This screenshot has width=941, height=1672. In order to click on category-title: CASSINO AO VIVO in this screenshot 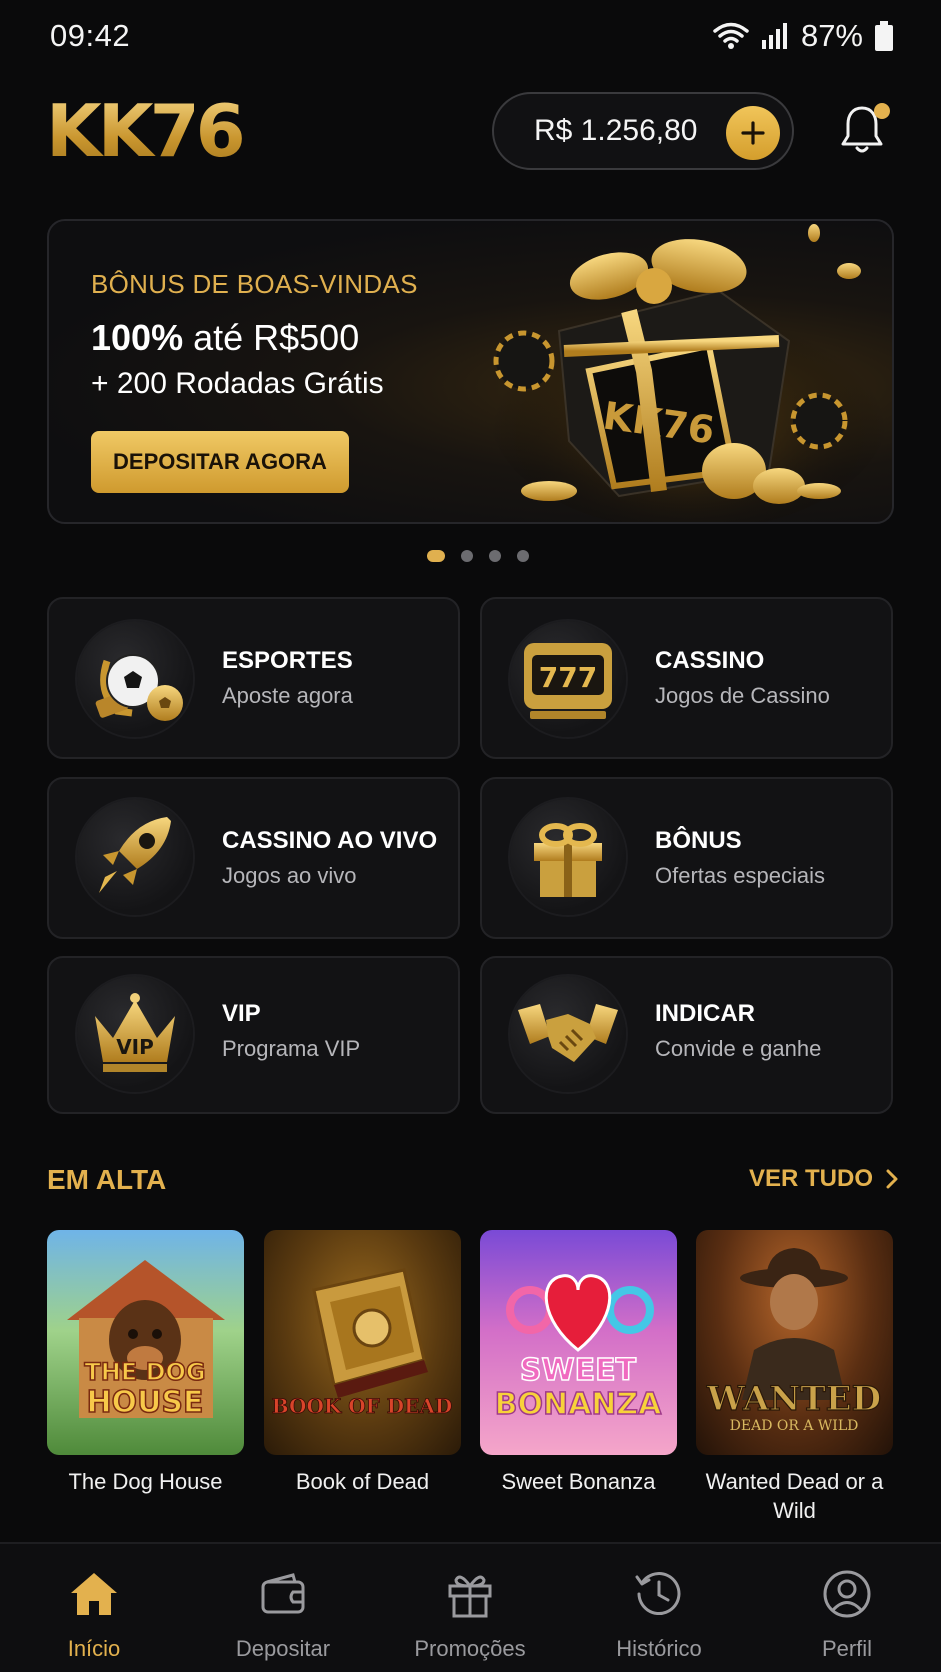, I will do `click(330, 840)`.